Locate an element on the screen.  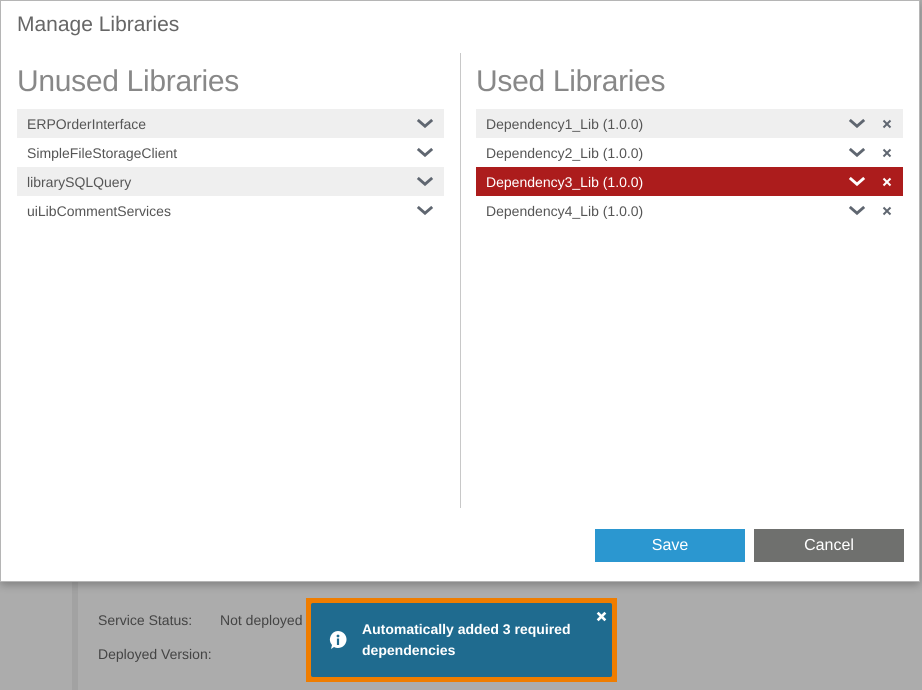
library-name: librarySQLQuery is located at coordinates (79, 182).